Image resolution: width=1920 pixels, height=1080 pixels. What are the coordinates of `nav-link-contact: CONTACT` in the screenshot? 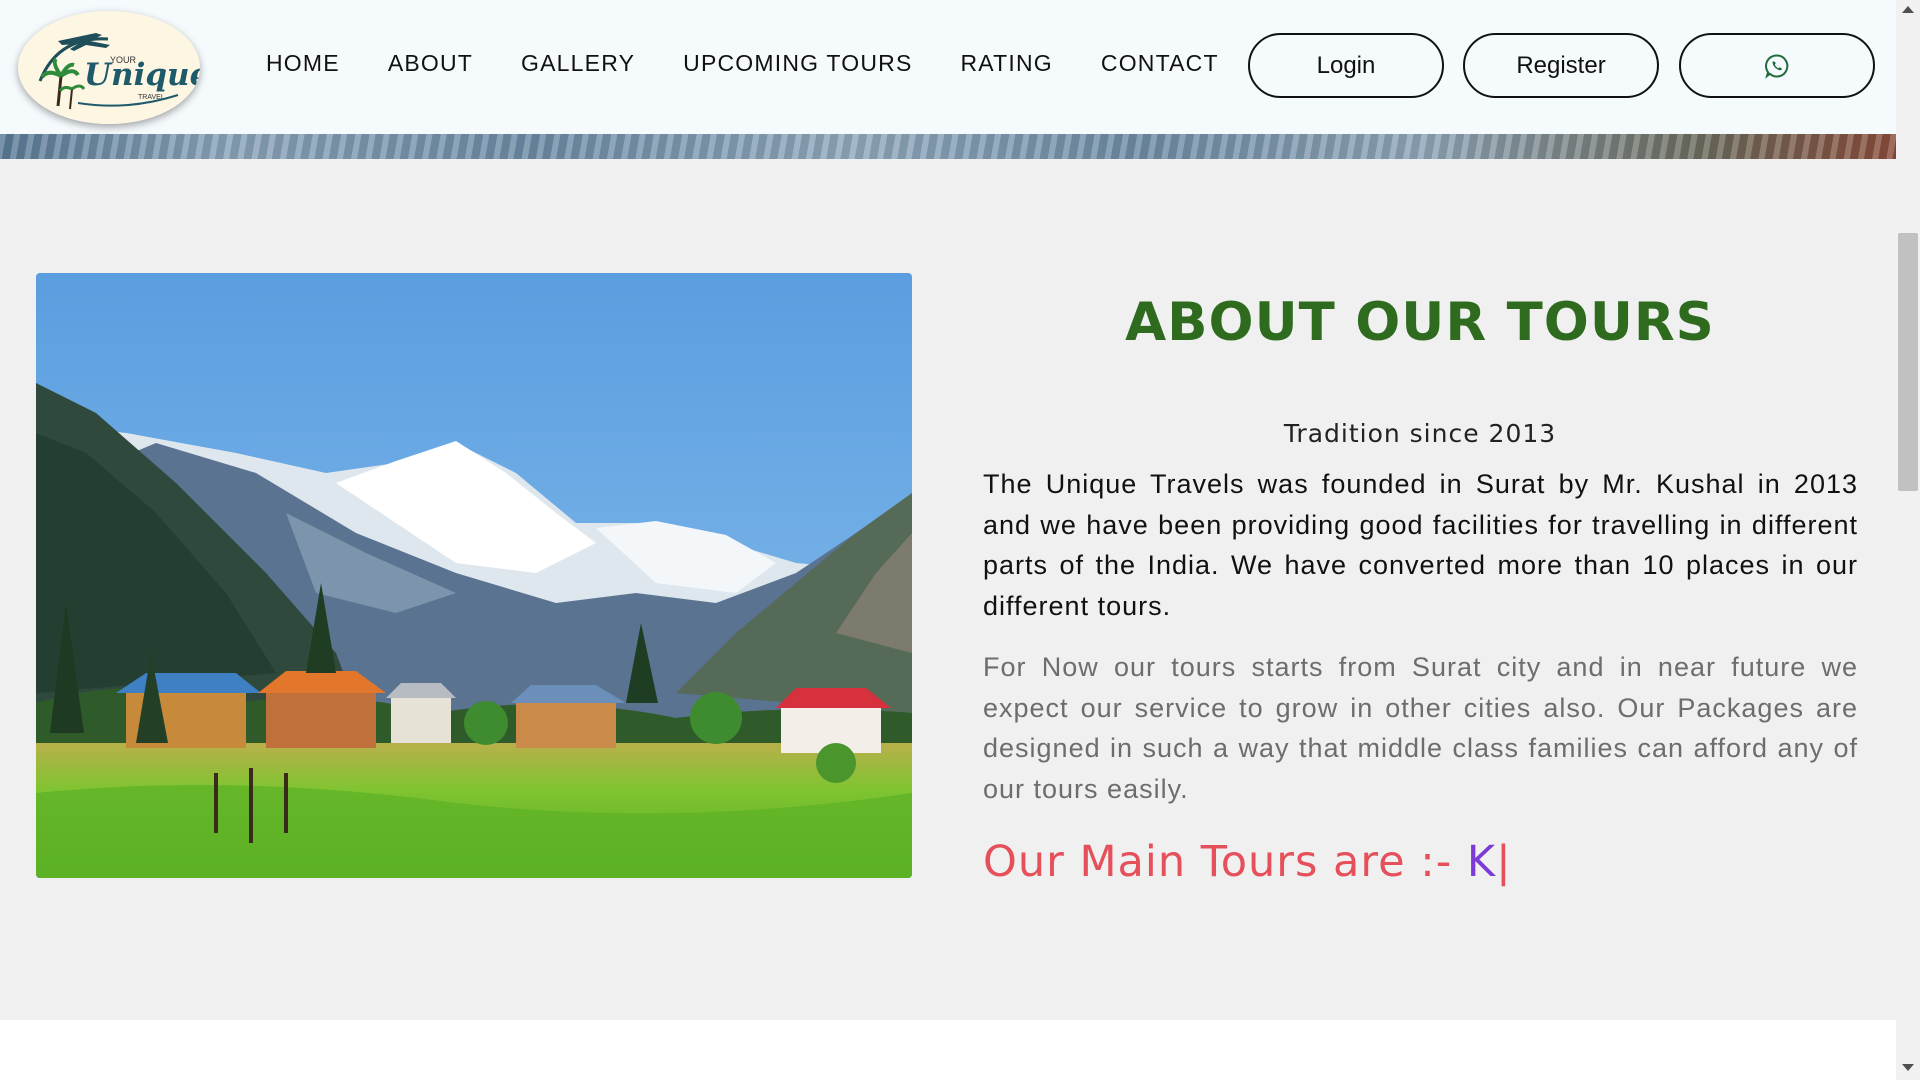 It's located at (1160, 63).